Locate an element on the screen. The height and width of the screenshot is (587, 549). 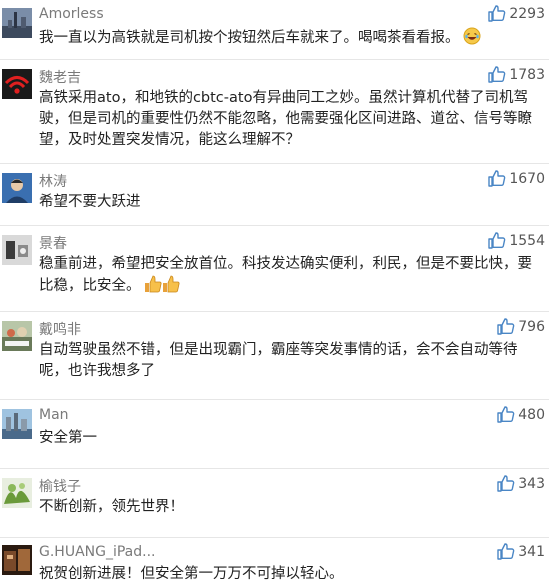
username: 林涛 is located at coordinates (53, 181).